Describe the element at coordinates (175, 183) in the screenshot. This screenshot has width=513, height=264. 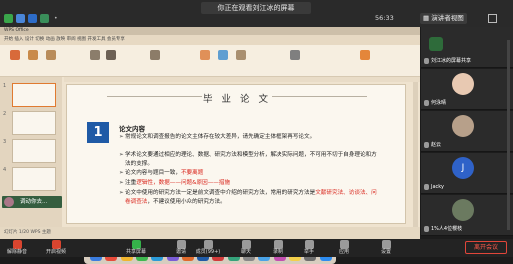
I see `bullet-item: ➢ 注重逻辑性，数据——问题&原因——措施` at that location.